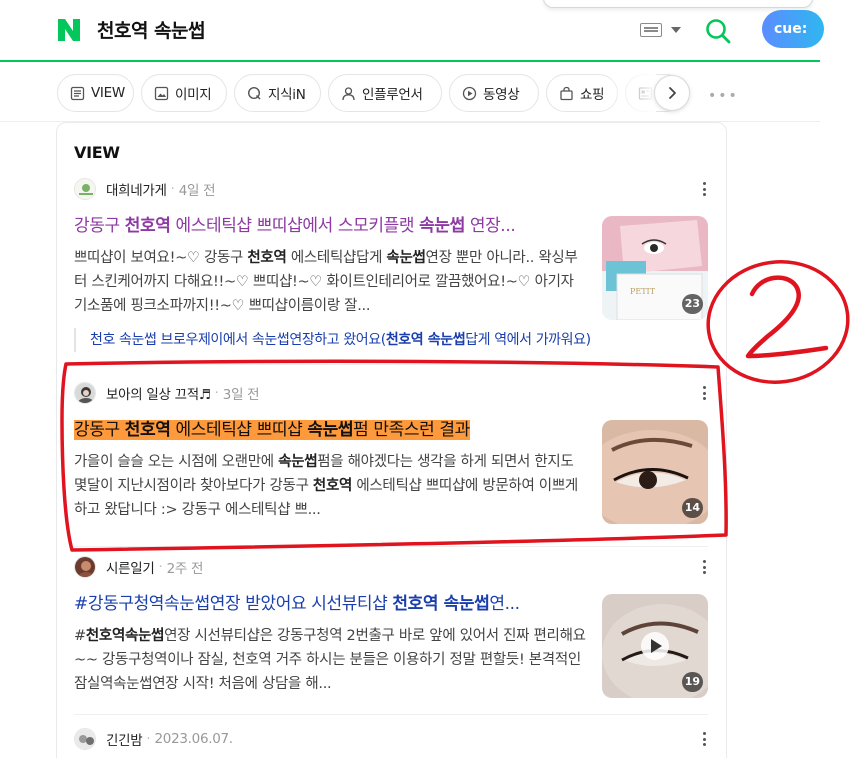 The width and height of the screenshot is (857, 758). What do you see at coordinates (97, 152) in the screenshot?
I see `section-title: VIEW` at bounding box center [97, 152].